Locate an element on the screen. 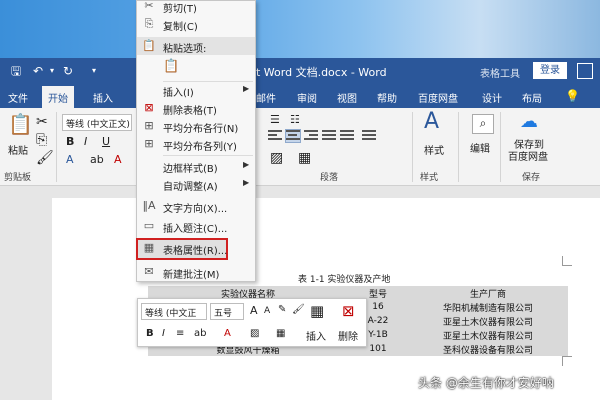 Image resolution: width=600 pixels, height=400 pixels. find-icon: ⌕ is located at coordinates (483, 124).